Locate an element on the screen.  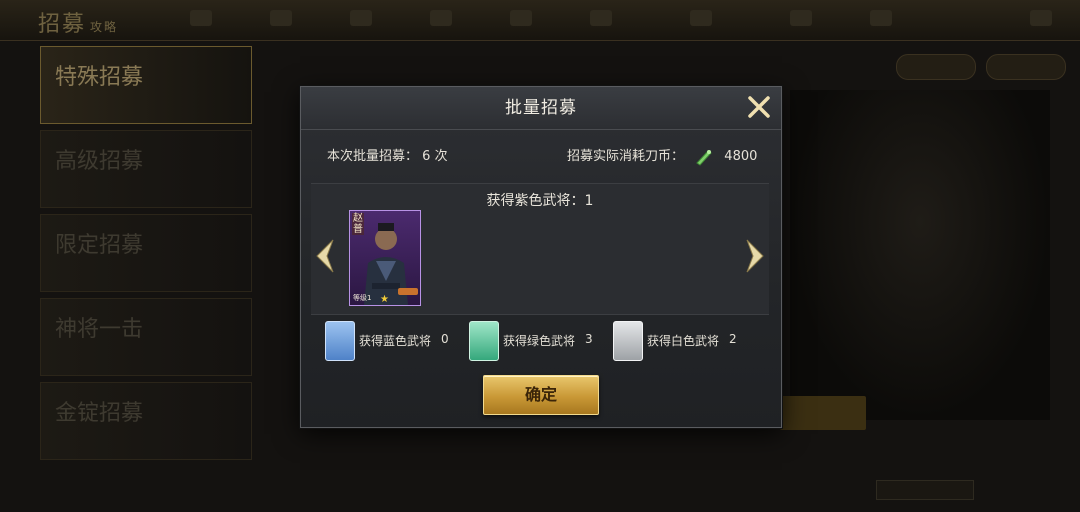
grade-summary-row: 获得蓝色武将 0 获得绿色武将 3 获得白色武将 2 is located at coordinates (545, 341).